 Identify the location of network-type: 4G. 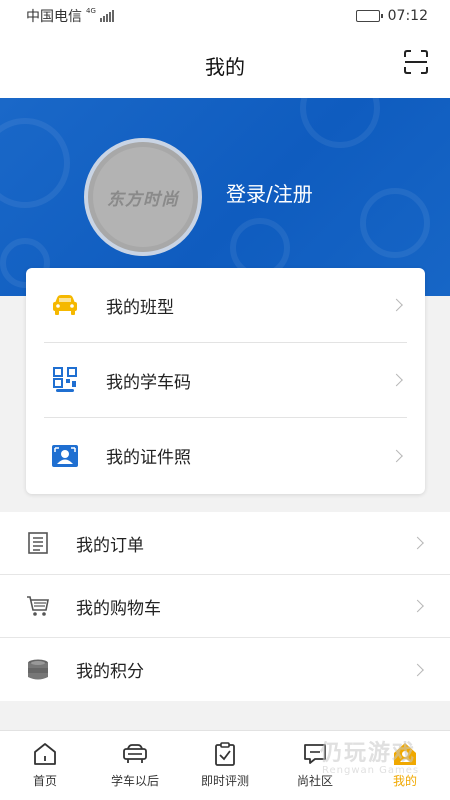
(91, 11).